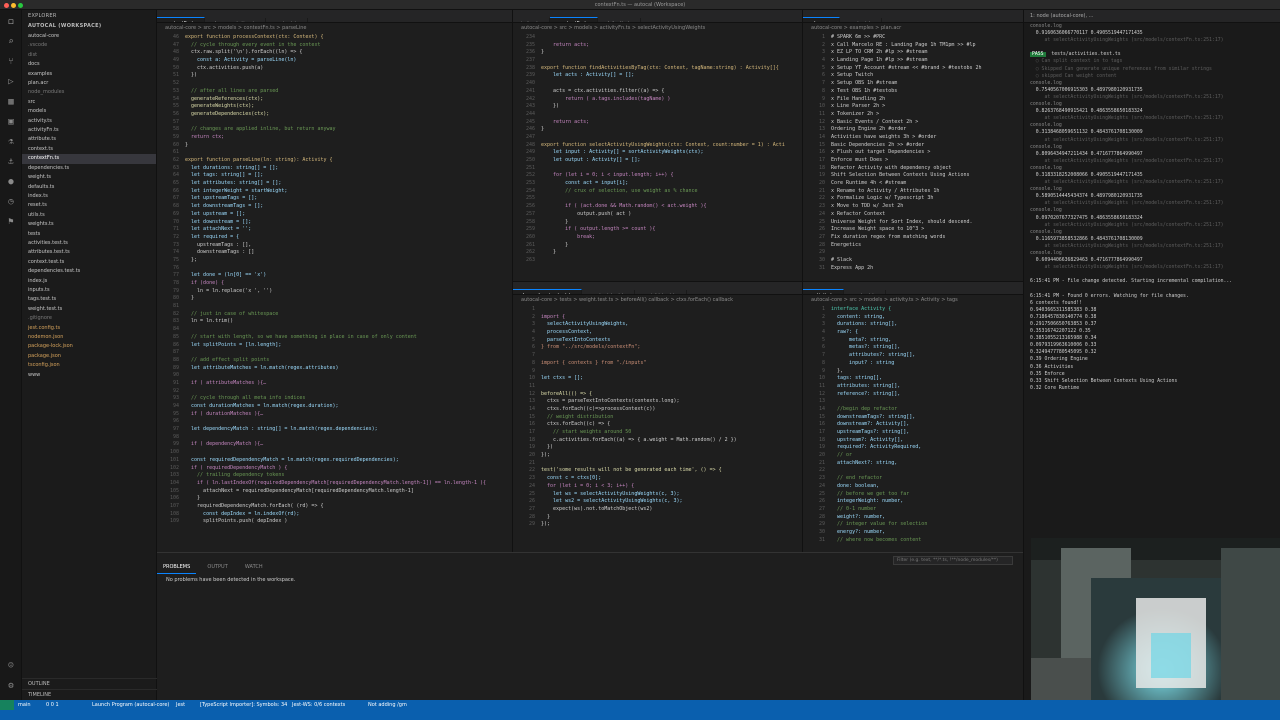 The height and width of the screenshot is (720, 1280). Describe the element at coordinates (11, 182) in the screenshot. I see `github-icon: ●` at that location.